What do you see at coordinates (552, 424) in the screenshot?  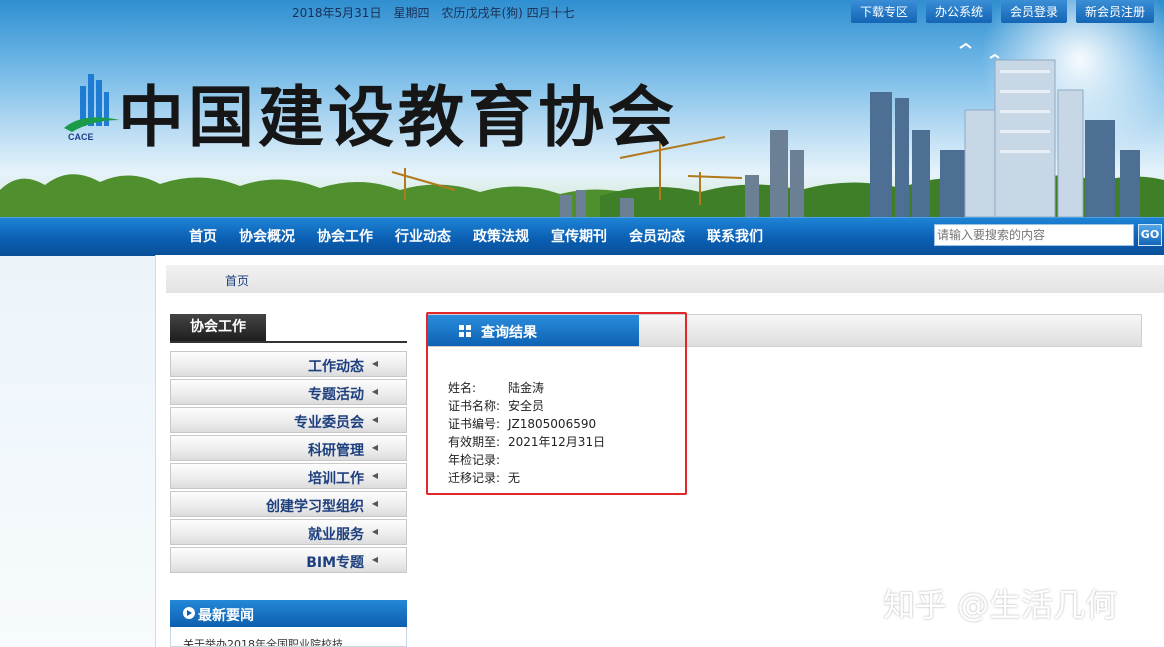 I see `field-value: JZ1805006590` at bounding box center [552, 424].